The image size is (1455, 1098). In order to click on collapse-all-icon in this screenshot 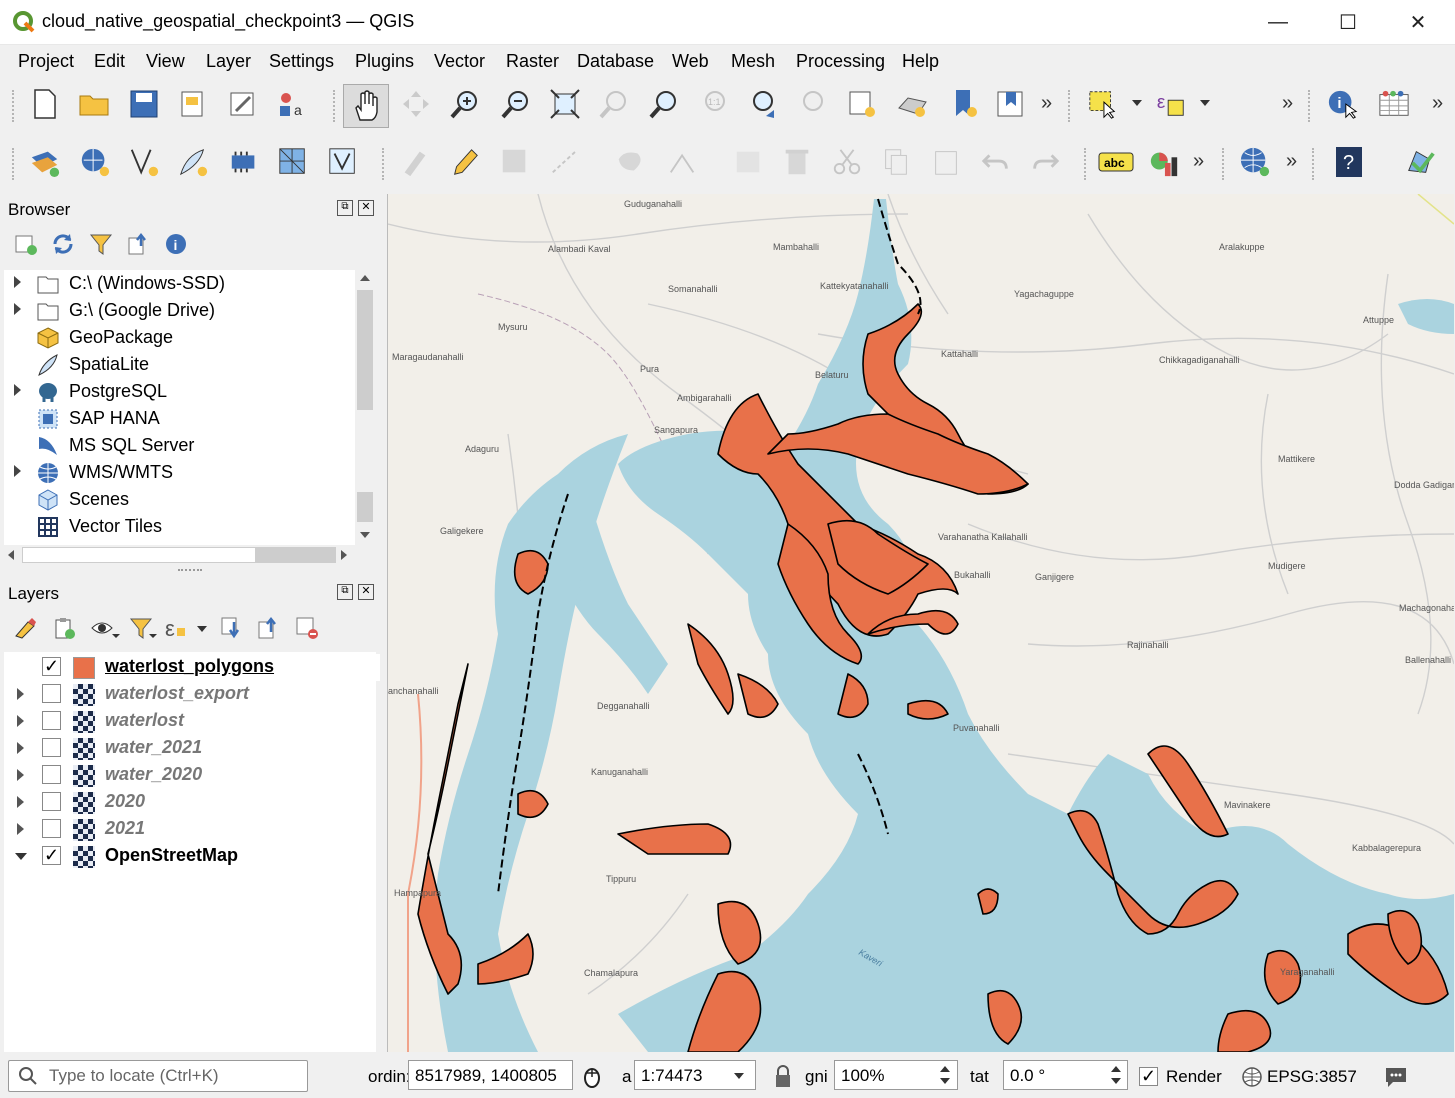, I will do `click(139, 244)`.